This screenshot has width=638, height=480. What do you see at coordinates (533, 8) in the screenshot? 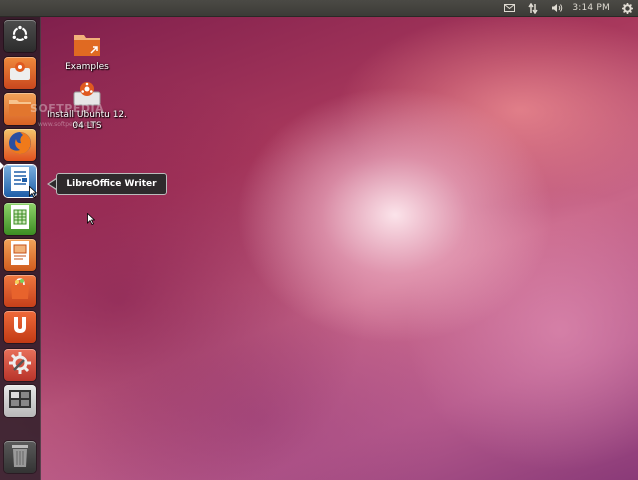
I see `network-icon` at bounding box center [533, 8].